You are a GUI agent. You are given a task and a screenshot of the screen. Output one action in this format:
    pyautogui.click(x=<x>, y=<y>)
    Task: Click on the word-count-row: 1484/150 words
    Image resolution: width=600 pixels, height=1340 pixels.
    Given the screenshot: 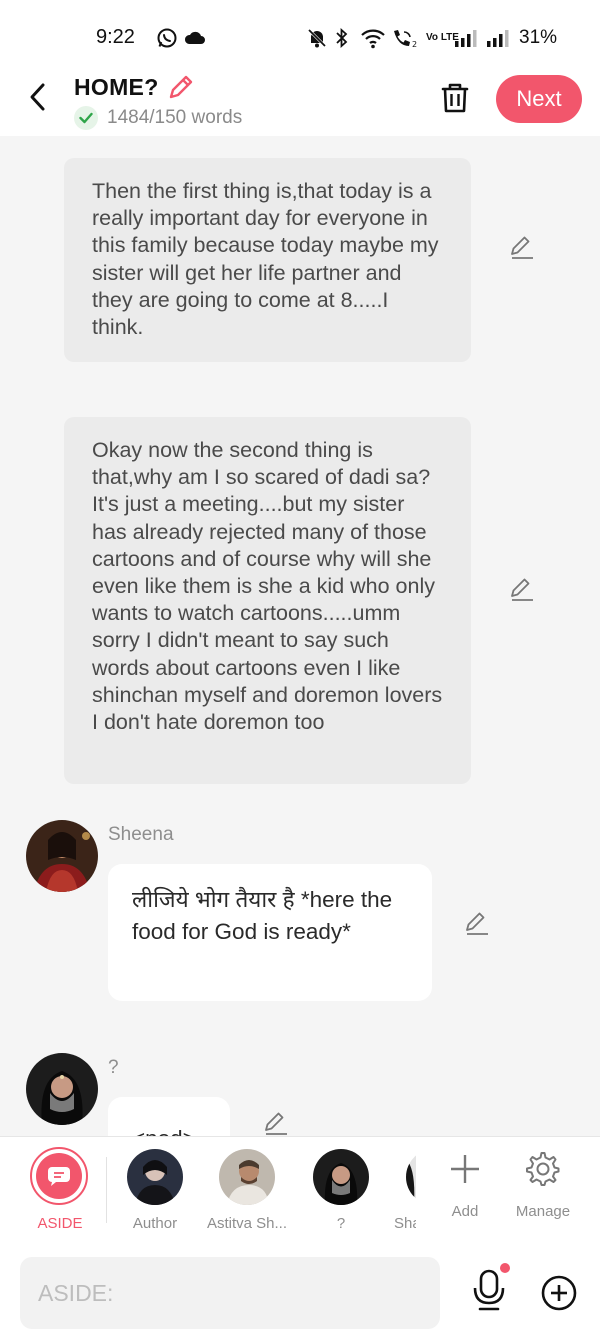 What is the action you would take?
    pyautogui.click(x=158, y=118)
    